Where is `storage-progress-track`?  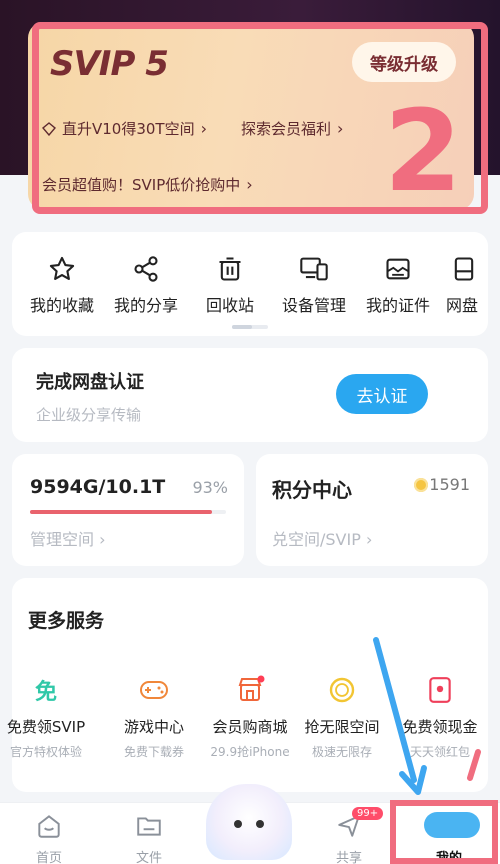
storage-progress-track is located at coordinates (128, 512).